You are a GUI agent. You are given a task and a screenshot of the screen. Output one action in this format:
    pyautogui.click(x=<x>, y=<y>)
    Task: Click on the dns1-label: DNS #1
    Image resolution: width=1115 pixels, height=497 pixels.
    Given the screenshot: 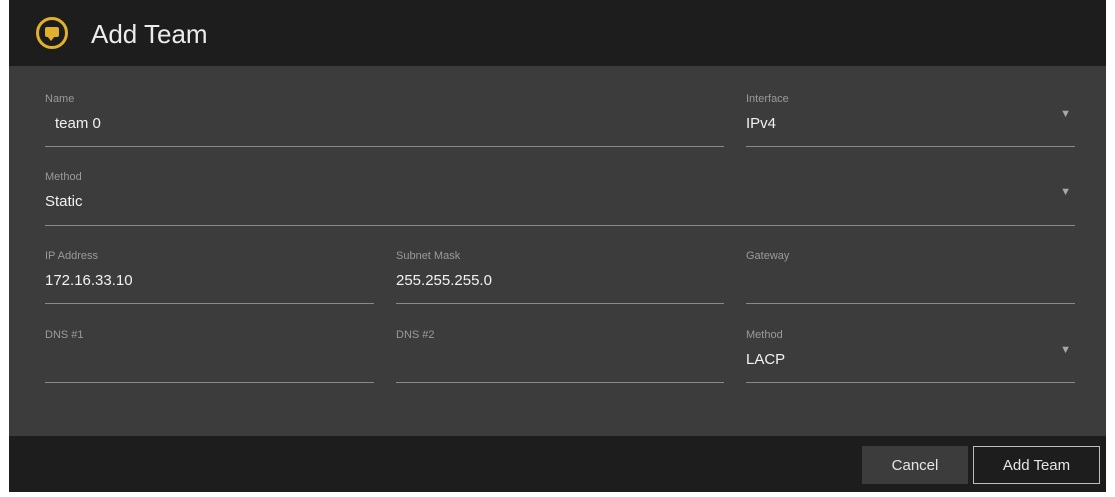 What is the action you would take?
    pyautogui.click(x=64, y=335)
    